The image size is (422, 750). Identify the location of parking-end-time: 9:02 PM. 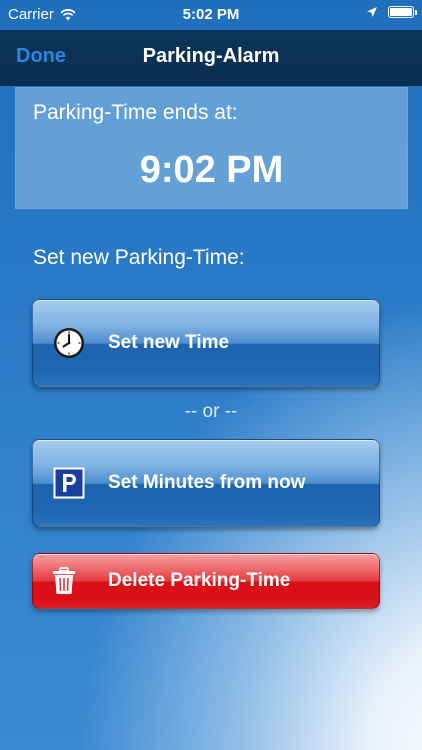
(211, 170).